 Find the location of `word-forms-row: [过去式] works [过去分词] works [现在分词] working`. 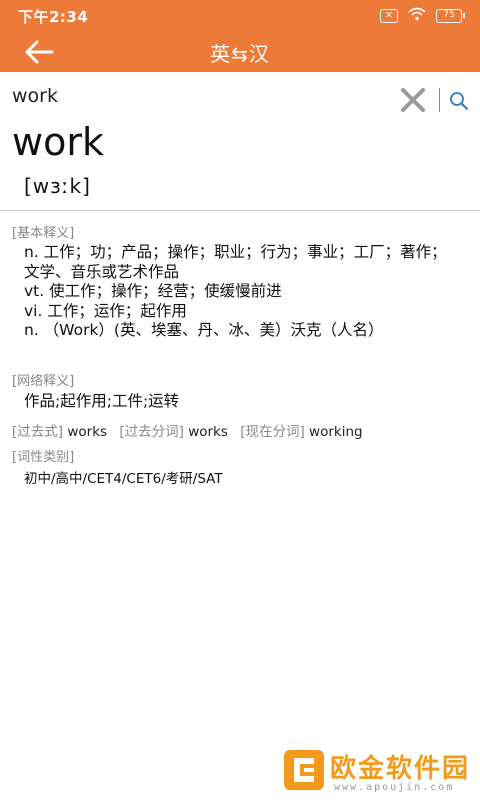

word-forms-row: [过去式] works [过去分词] works [现在分词] working is located at coordinates (191, 430).